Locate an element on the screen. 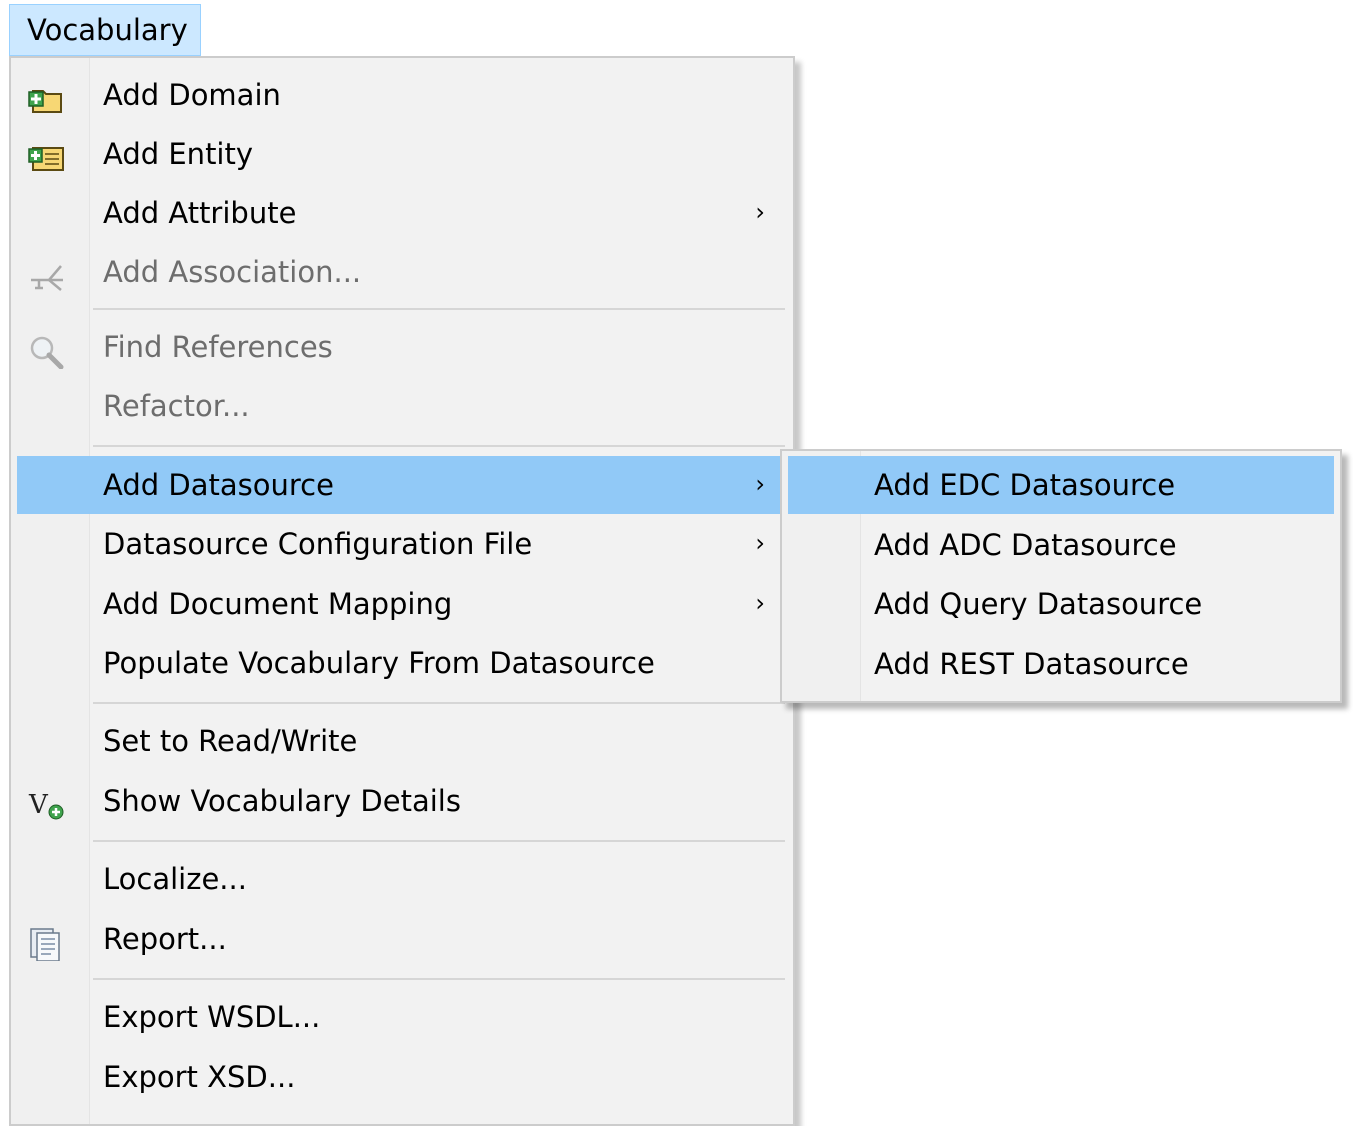 Image resolution: width=1353 pixels, height=1126 pixels. menu-item-find-references: Find References is located at coordinates (402, 347).